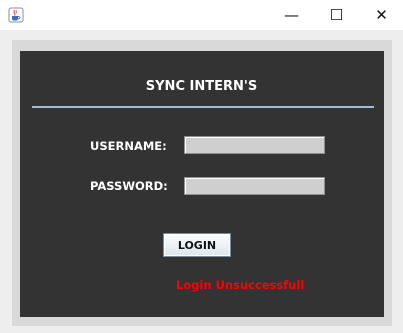 This screenshot has height=333, width=403. Describe the element at coordinates (16, 15) in the screenshot. I see `java-cup-icon` at that location.